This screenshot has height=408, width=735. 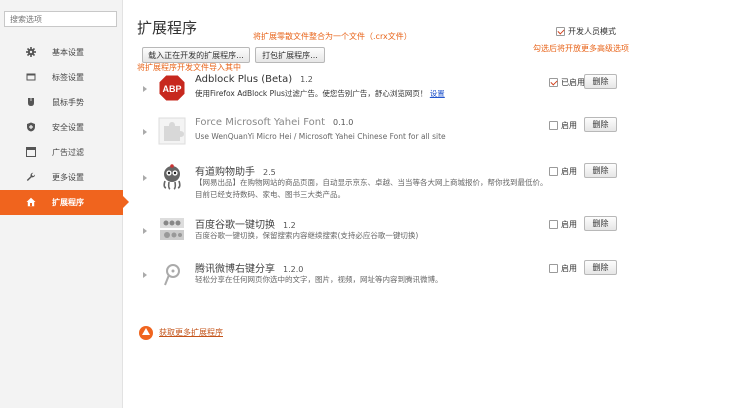 I want to click on pack-annotation: 将扩展零散文件整合为一个文件（.crx文件）, so click(x=332, y=36).